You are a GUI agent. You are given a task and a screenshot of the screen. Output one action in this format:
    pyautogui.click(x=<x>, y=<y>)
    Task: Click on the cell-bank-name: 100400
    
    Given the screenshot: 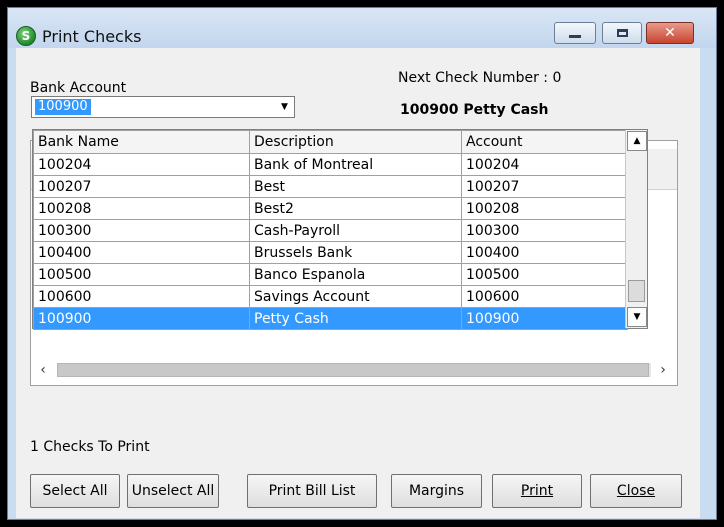 What is the action you would take?
    pyautogui.click(x=141, y=252)
    